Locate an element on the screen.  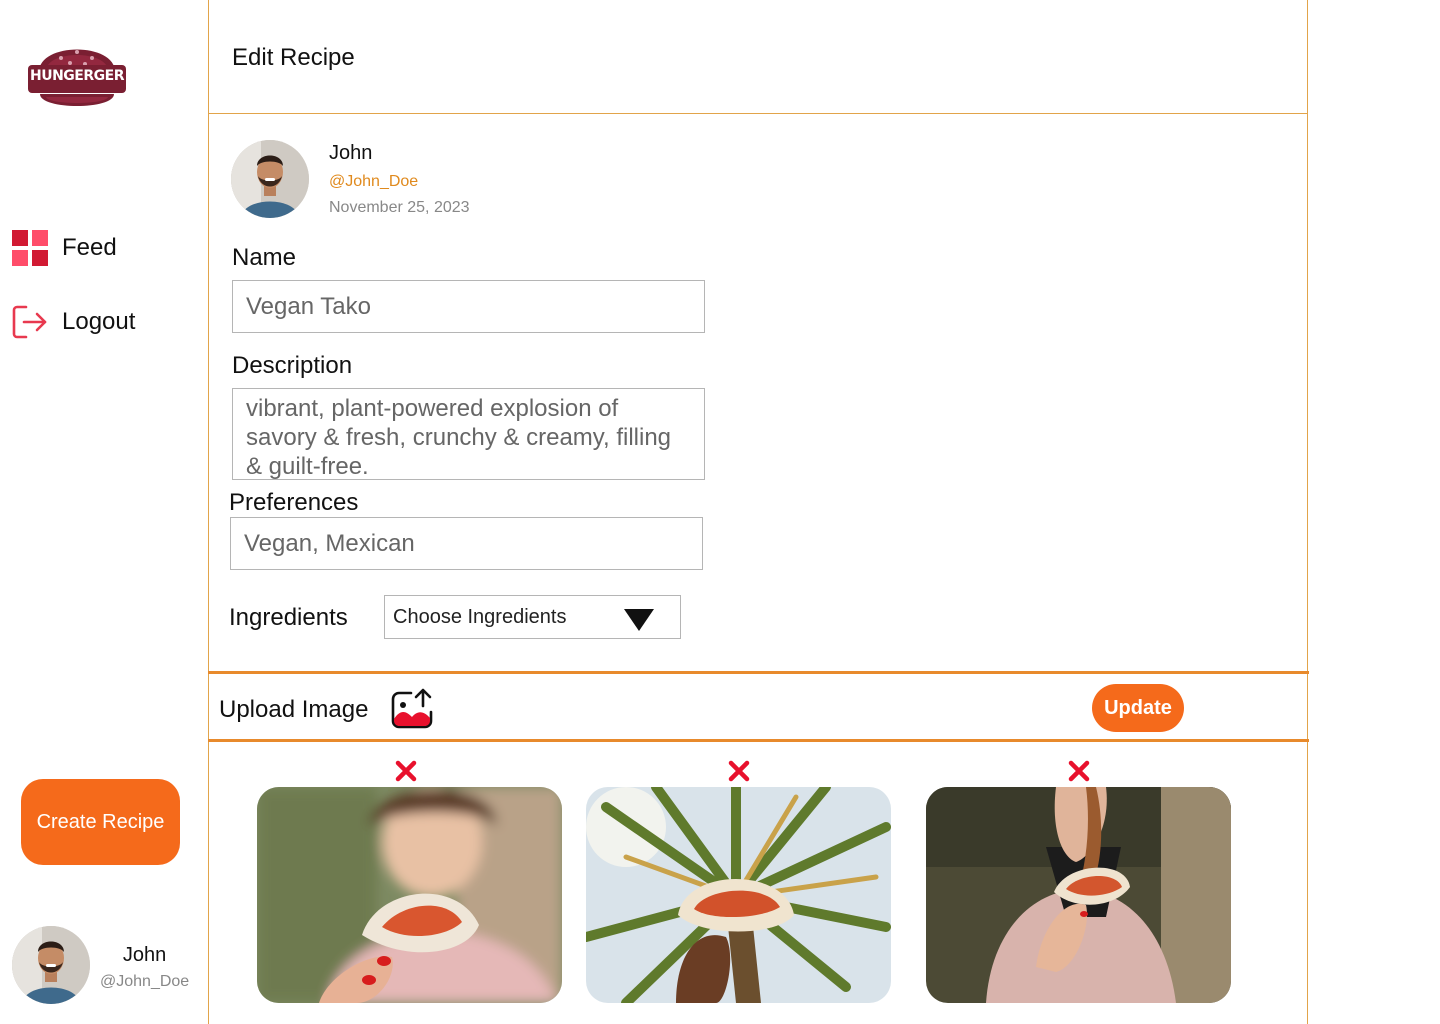
remove-image-3-icon is located at coordinates (1079, 771).